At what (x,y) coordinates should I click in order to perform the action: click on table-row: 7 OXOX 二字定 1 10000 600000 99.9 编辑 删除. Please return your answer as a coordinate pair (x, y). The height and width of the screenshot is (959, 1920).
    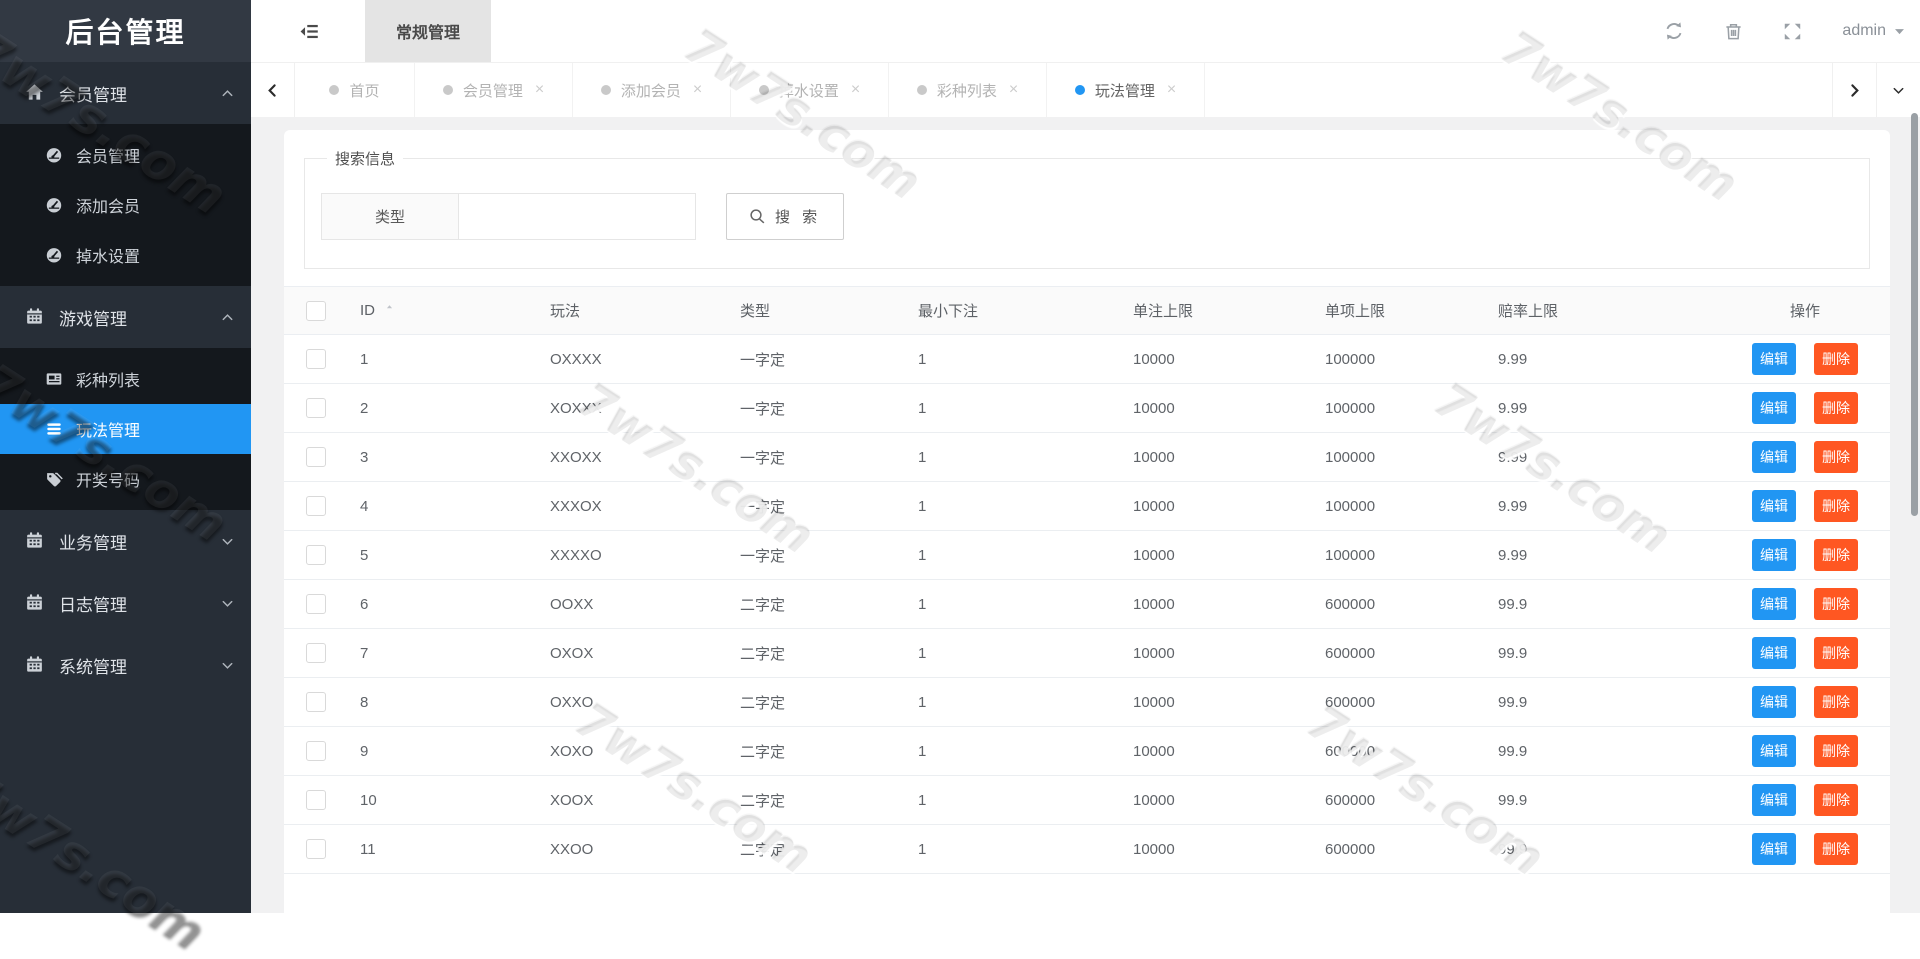
    Looking at the image, I should click on (1087, 653).